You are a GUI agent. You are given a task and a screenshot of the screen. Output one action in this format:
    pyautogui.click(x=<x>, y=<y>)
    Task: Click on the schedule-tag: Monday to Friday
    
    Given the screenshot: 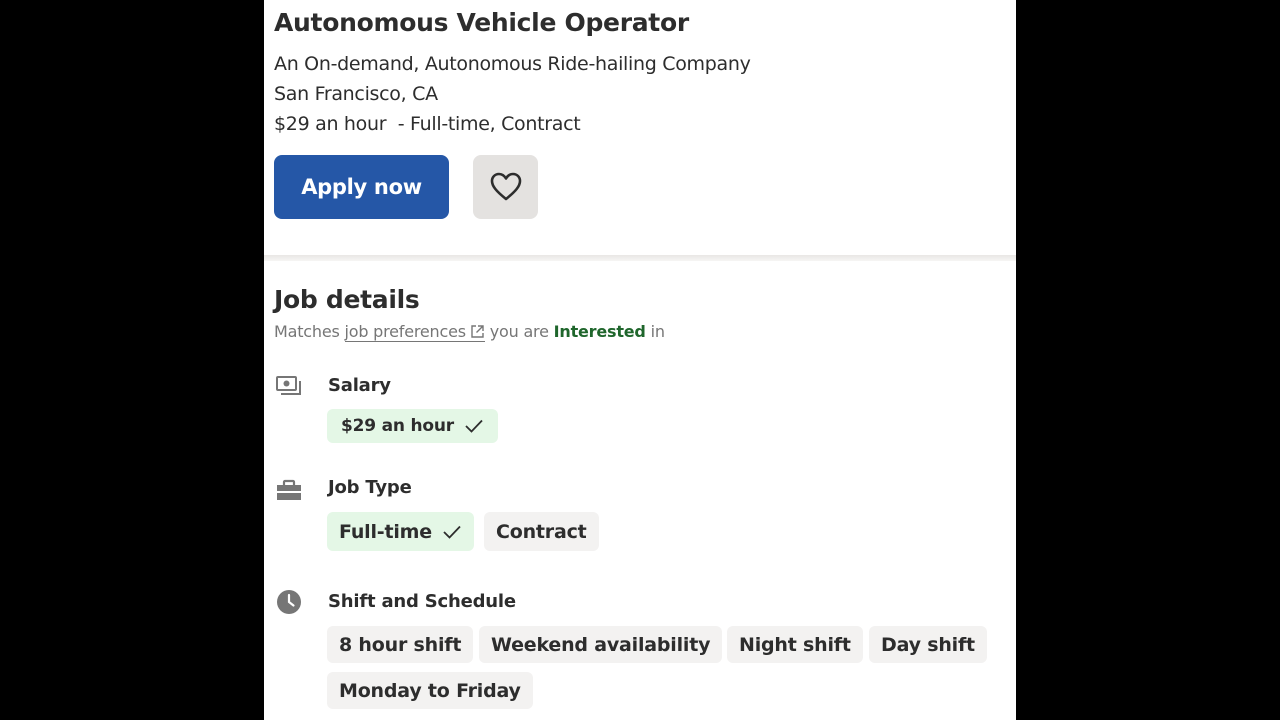 What is the action you would take?
    pyautogui.click(x=430, y=690)
    